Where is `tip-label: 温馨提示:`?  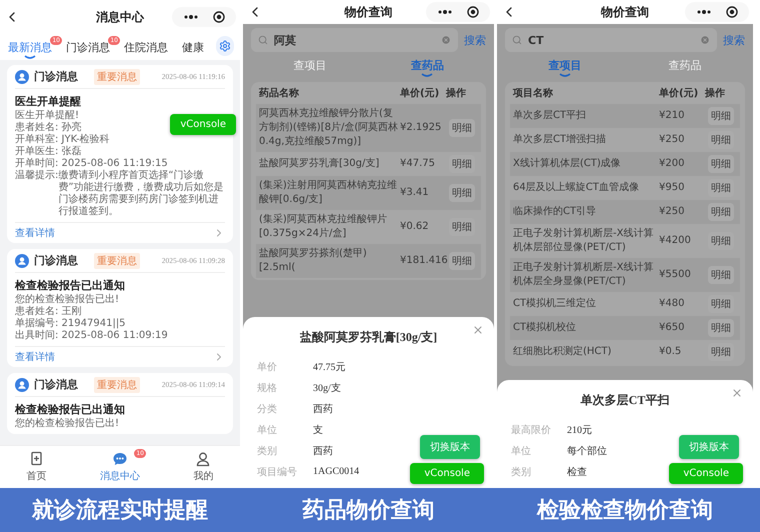 tip-label: 温馨提示: is located at coordinates (36, 176).